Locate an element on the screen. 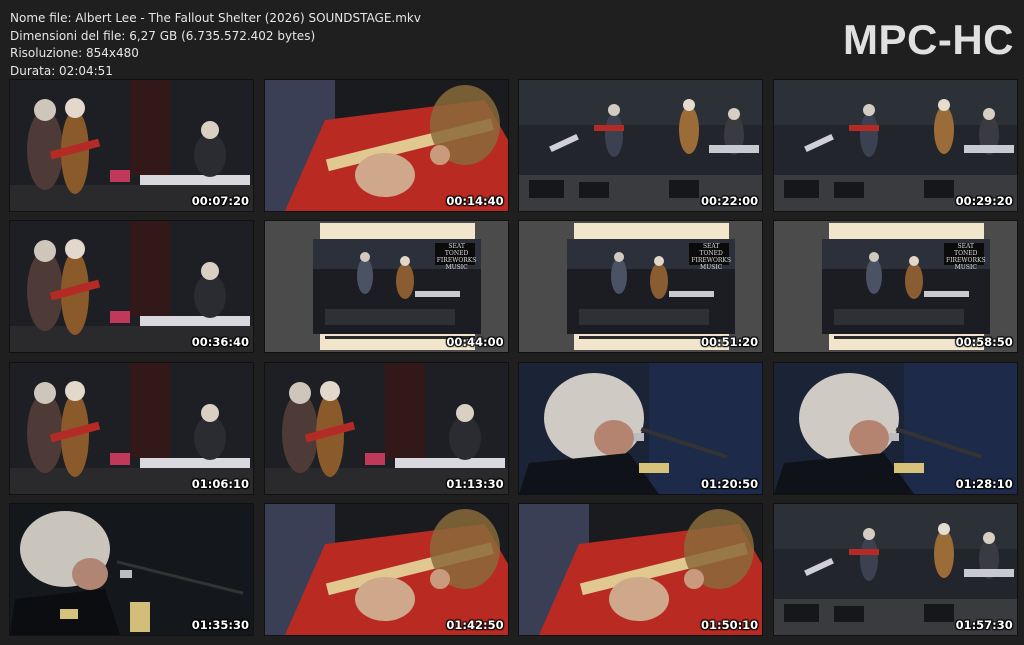 This screenshot has width=1024, height=645. thumbnail-12: 01:28:10 is located at coordinates (895, 428).